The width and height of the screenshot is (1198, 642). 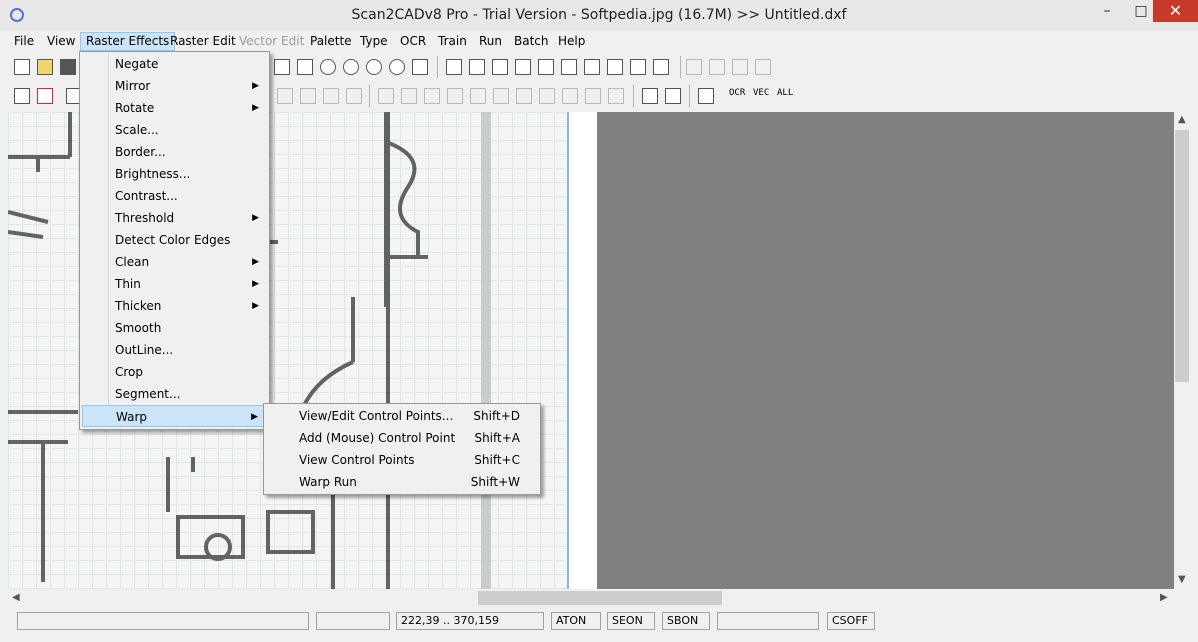 I want to click on copy-icon, so click(x=717, y=67).